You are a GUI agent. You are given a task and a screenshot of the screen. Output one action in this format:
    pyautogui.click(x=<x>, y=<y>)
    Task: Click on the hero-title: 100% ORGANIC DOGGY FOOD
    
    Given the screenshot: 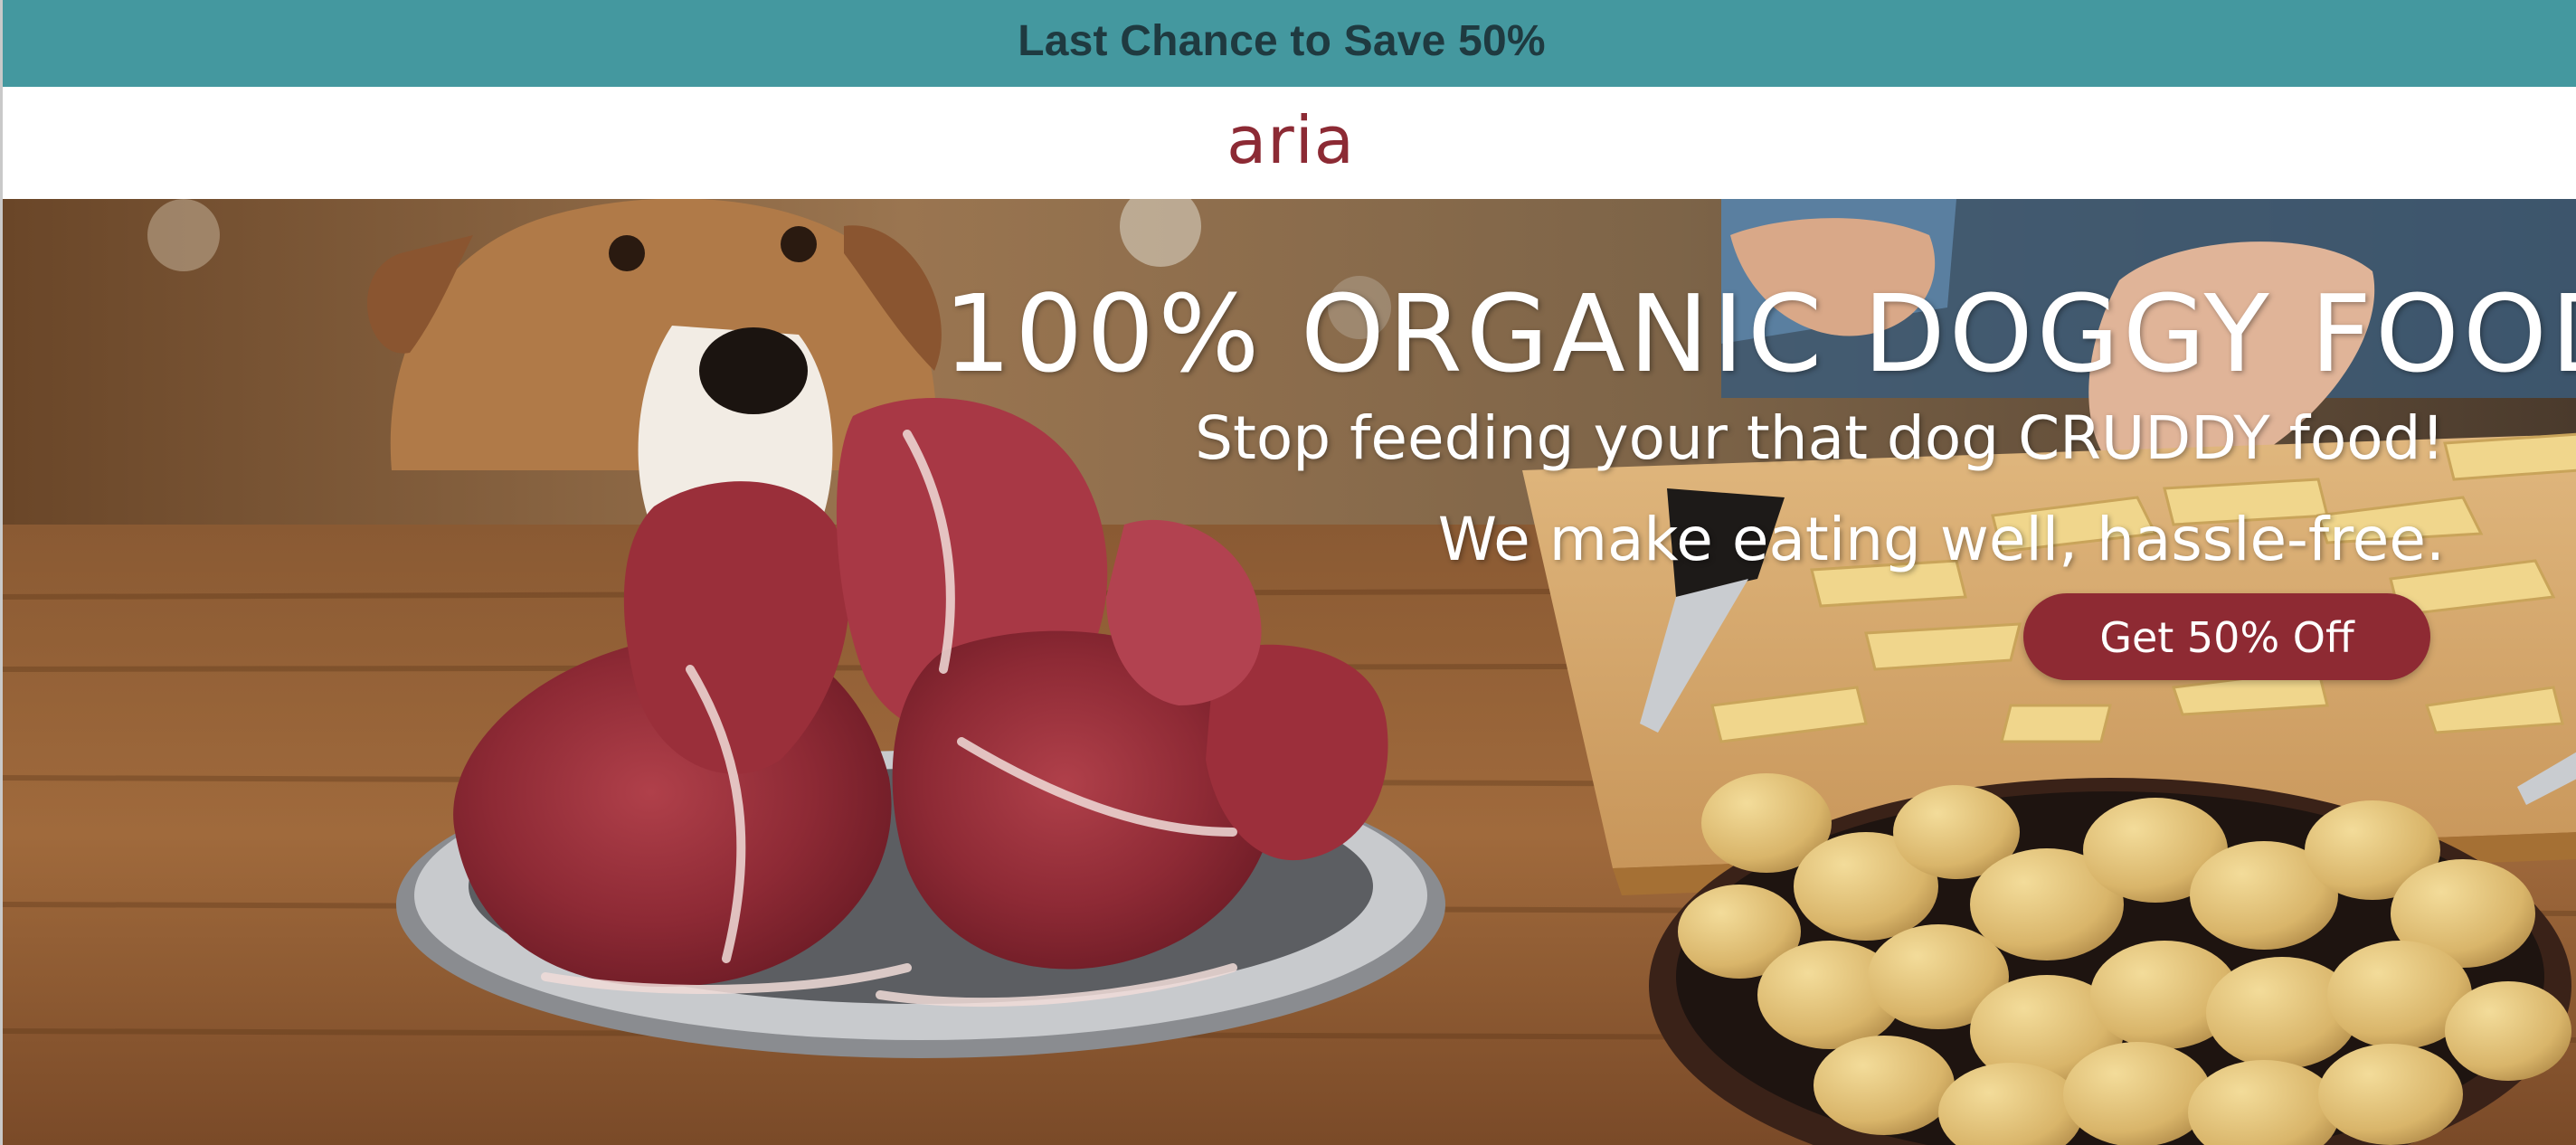 What is the action you would take?
    pyautogui.click(x=1760, y=333)
    